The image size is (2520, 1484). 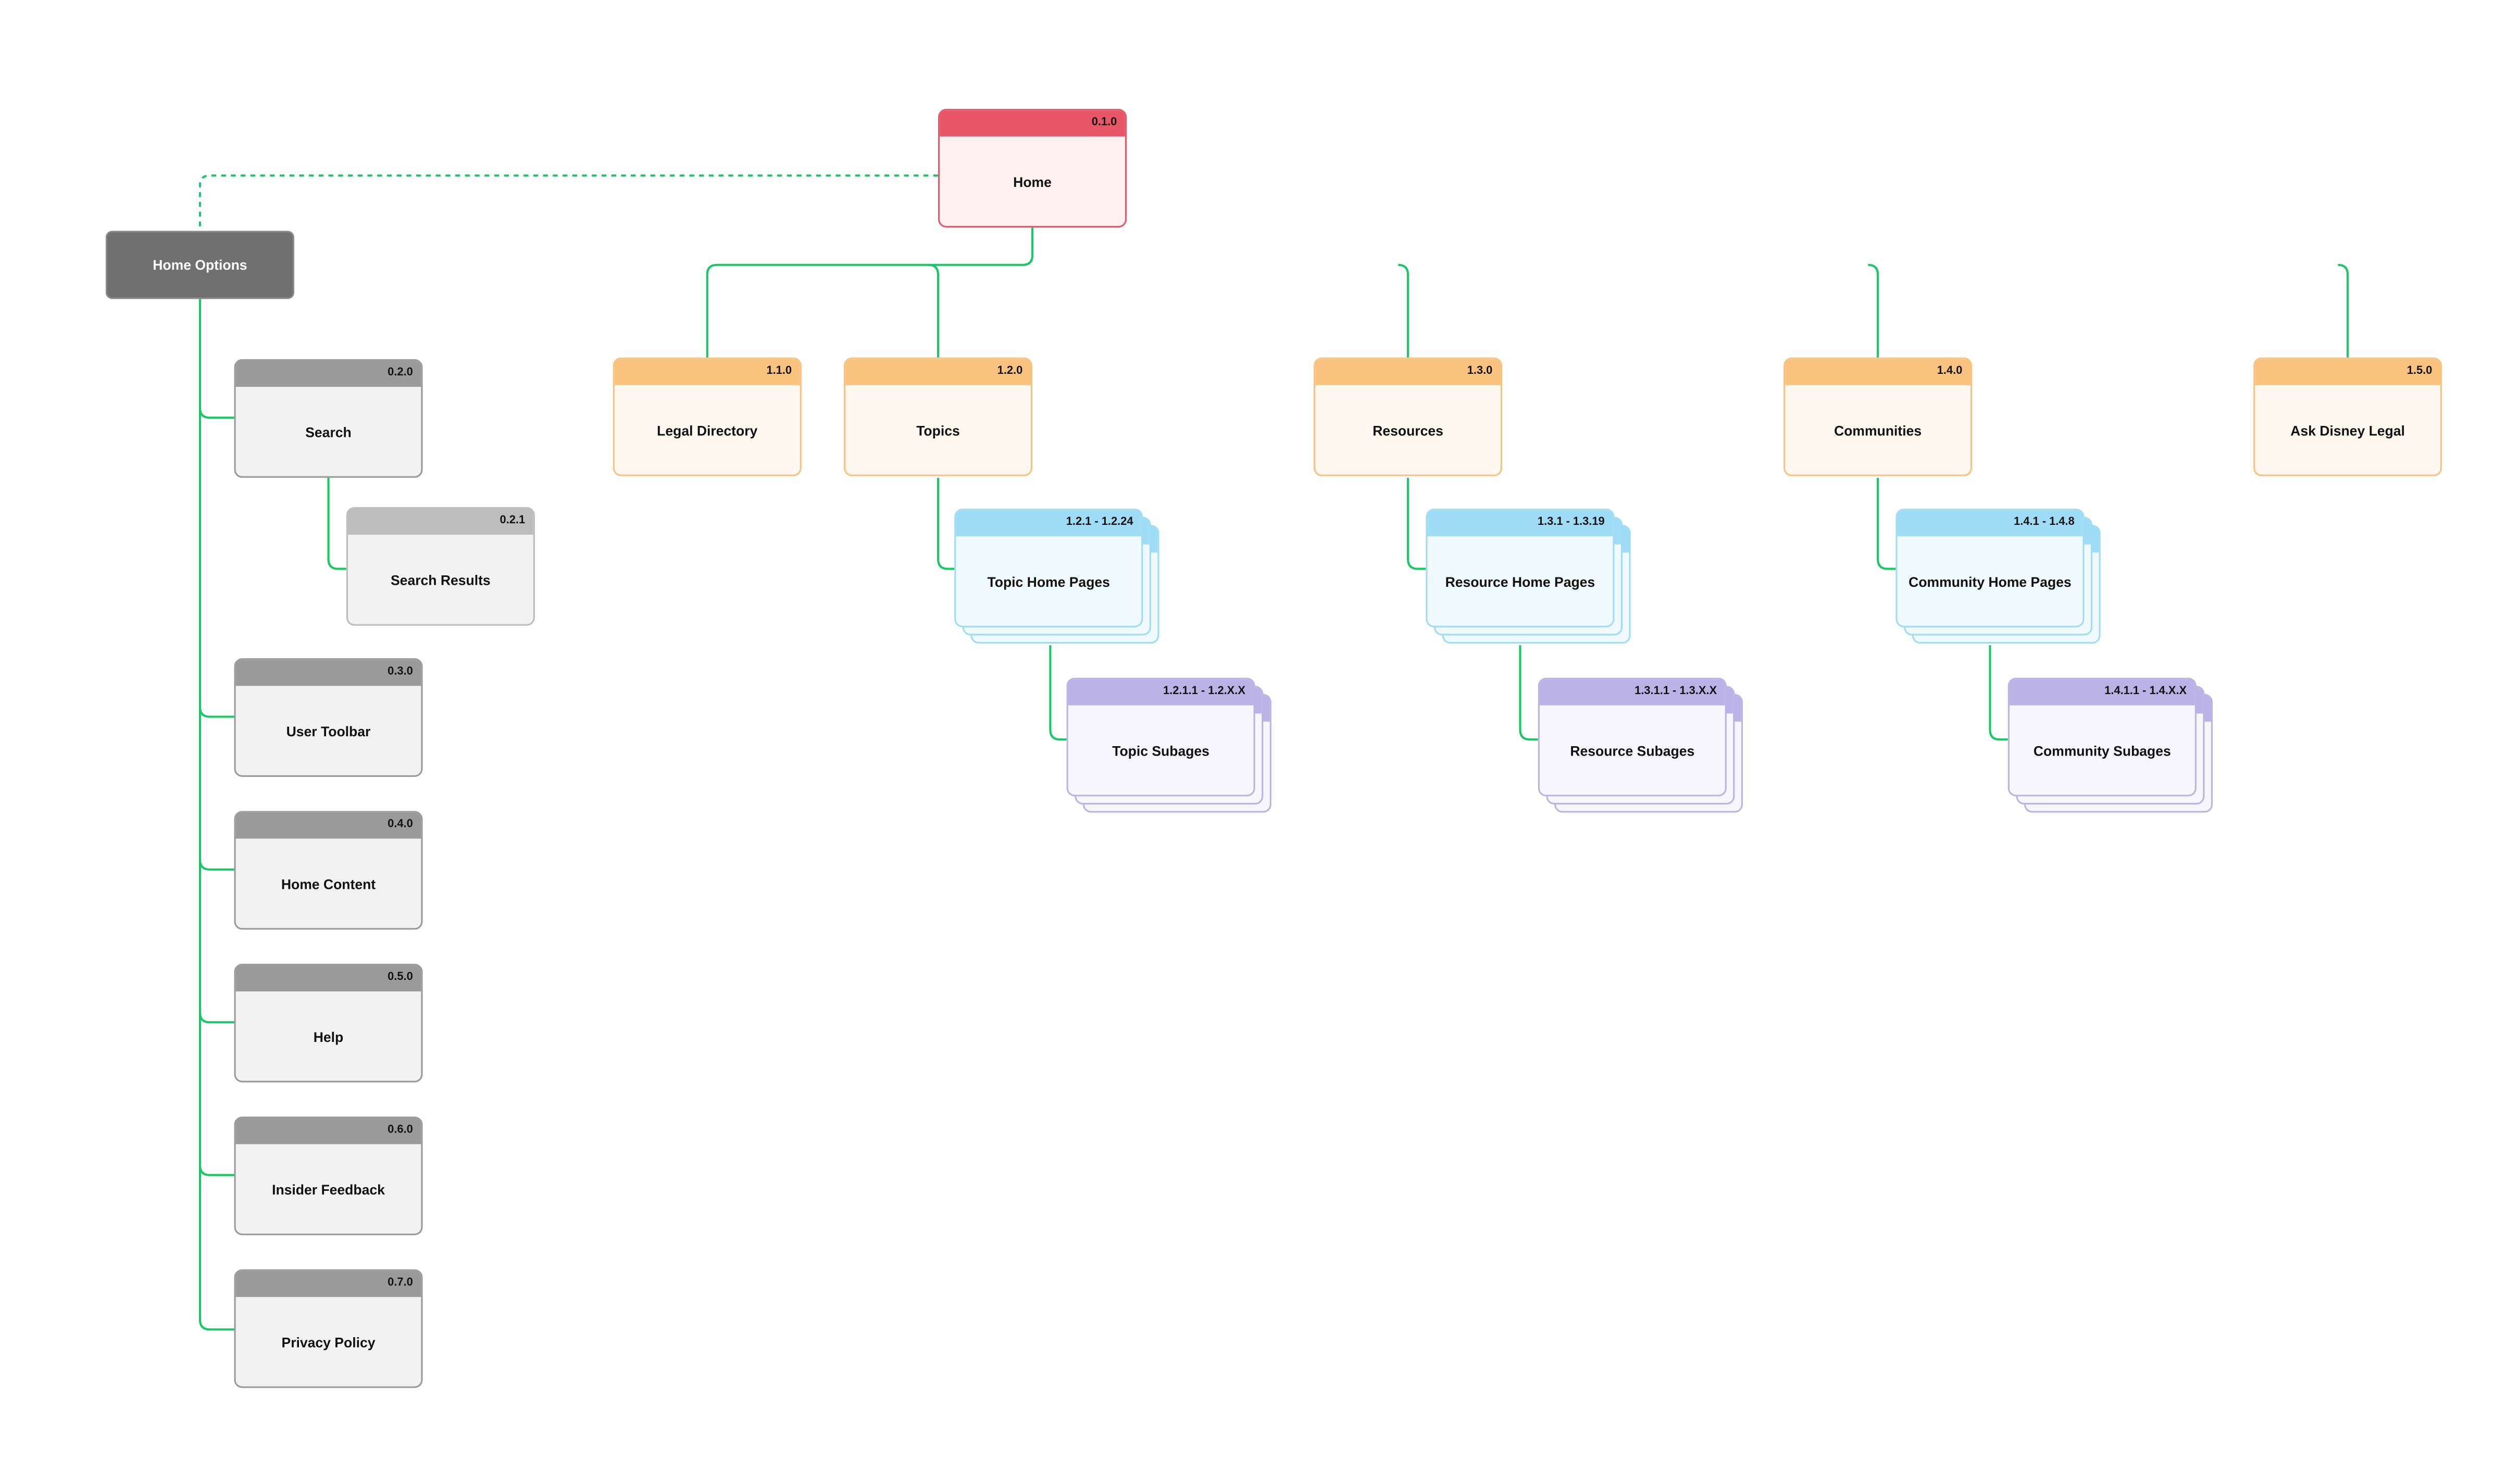 I want to click on node-insider-feedback: 0.6.0 Insider Feedback, so click(x=329, y=1176).